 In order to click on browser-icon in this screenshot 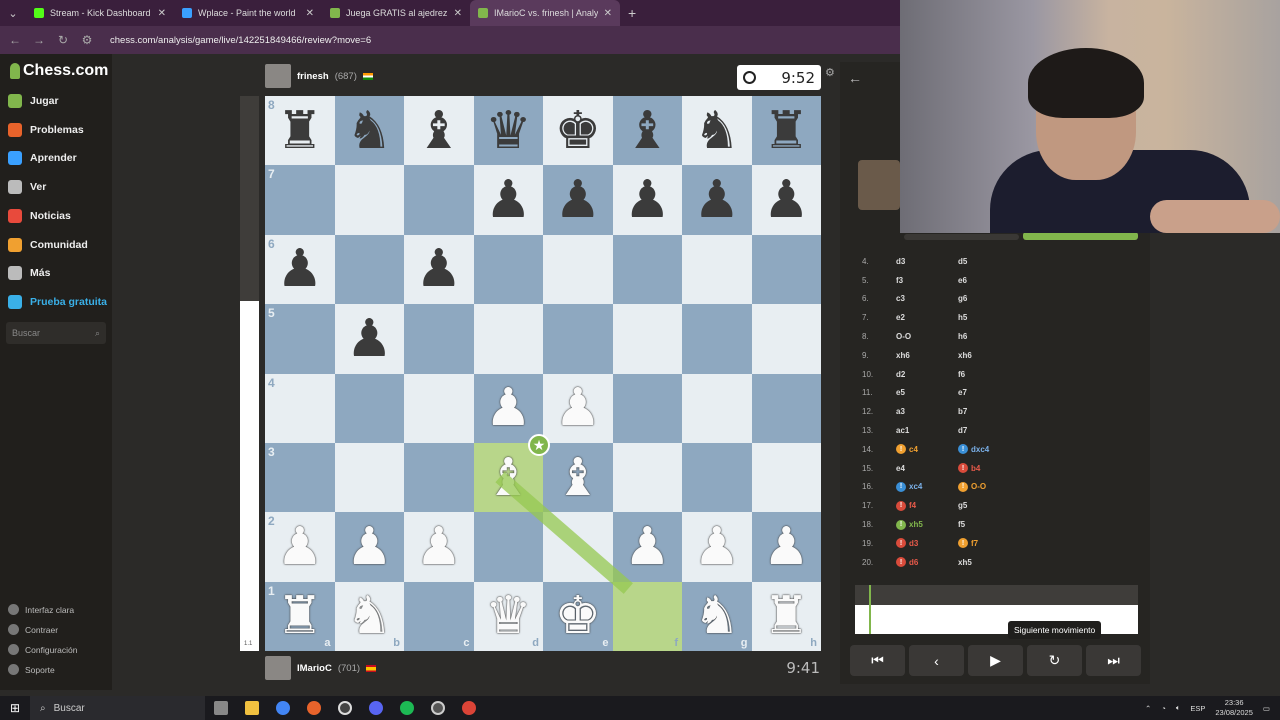, I will do `click(313, 708)`.